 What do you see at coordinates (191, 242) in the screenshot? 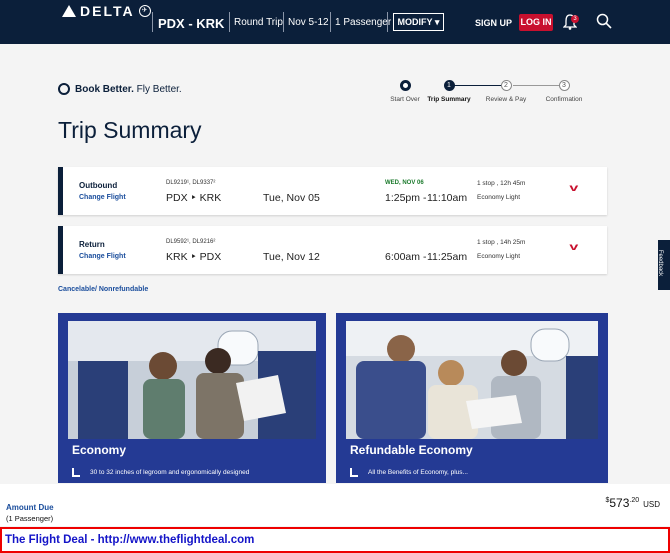
I see `flight-numbers: DL9592¹, DL9216²` at bounding box center [191, 242].